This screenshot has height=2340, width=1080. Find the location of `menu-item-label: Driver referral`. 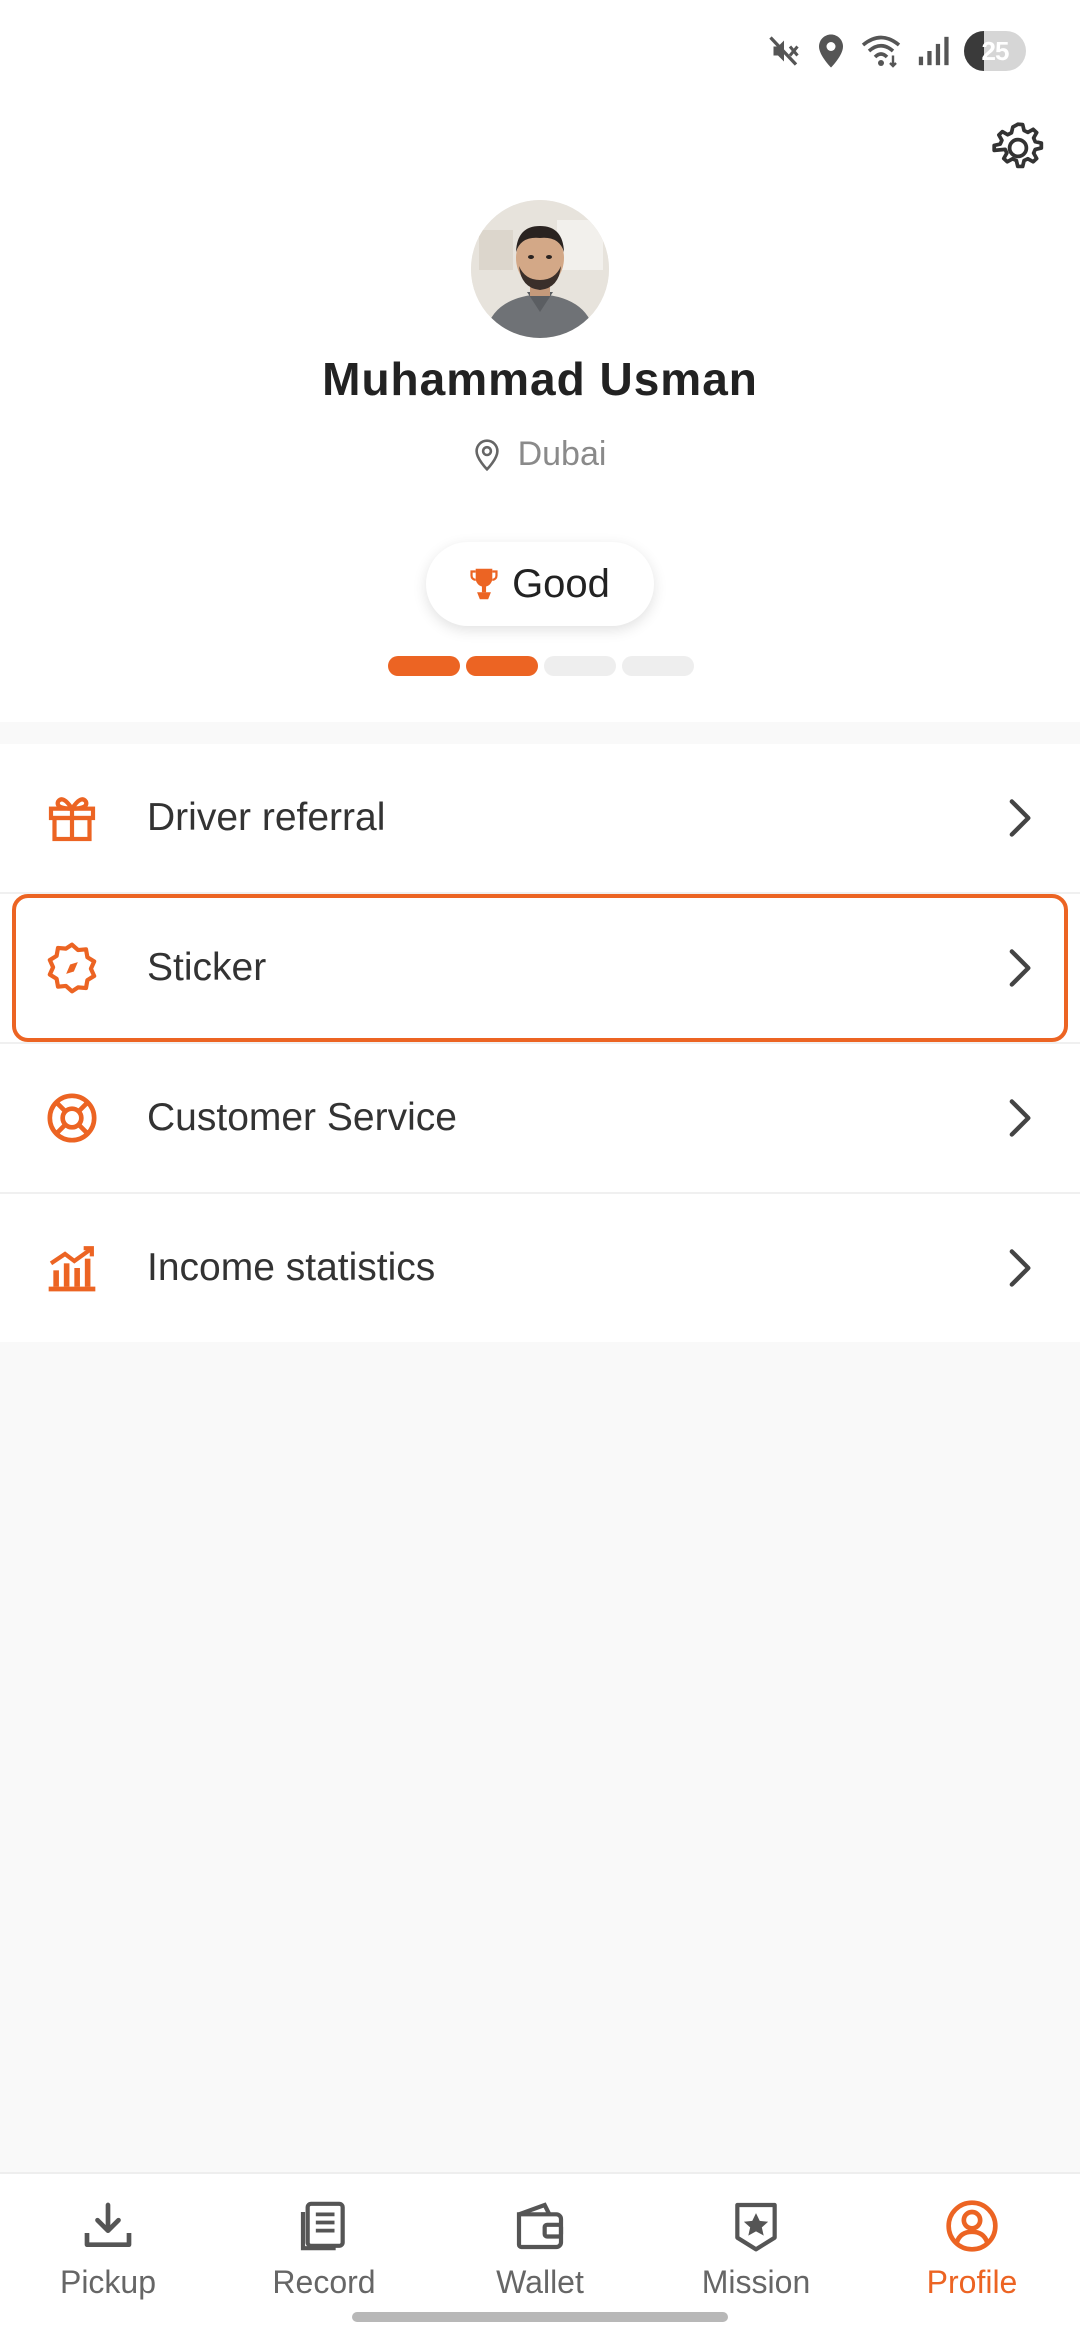

menu-item-label: Driver referral is located at coordinates (266, 817).